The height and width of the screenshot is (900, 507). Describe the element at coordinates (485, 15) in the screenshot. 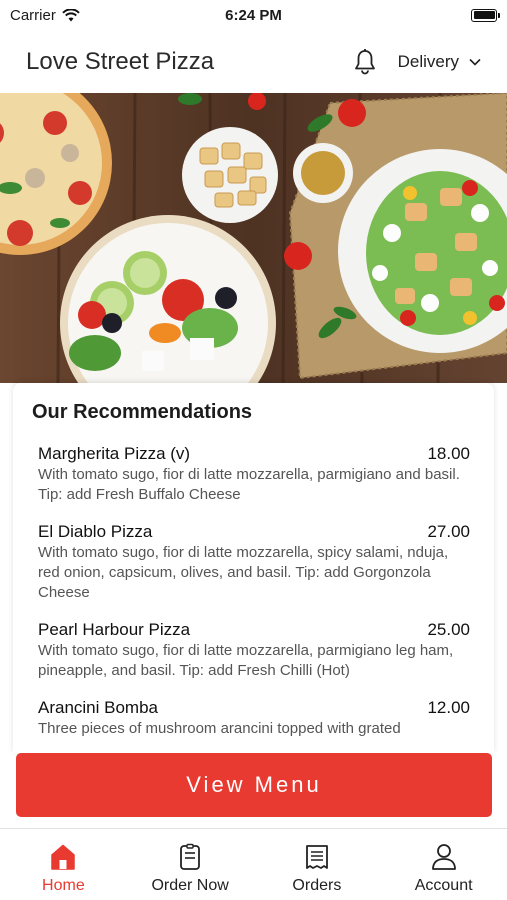

I see `battery-icon` at that location.